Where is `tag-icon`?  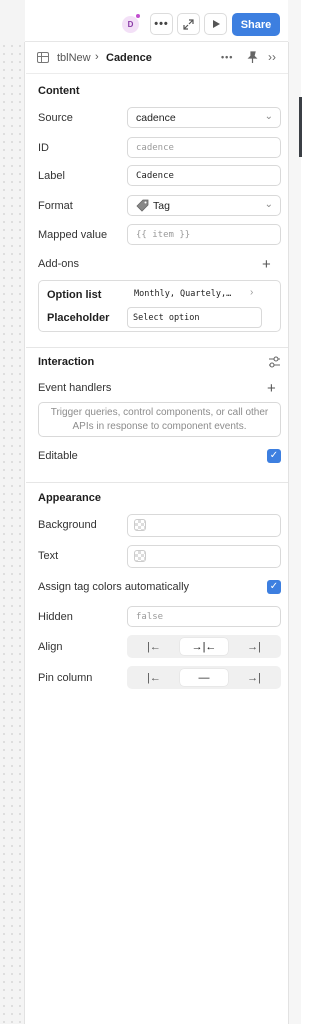 tag-icon is located at coordinates (142, 205).